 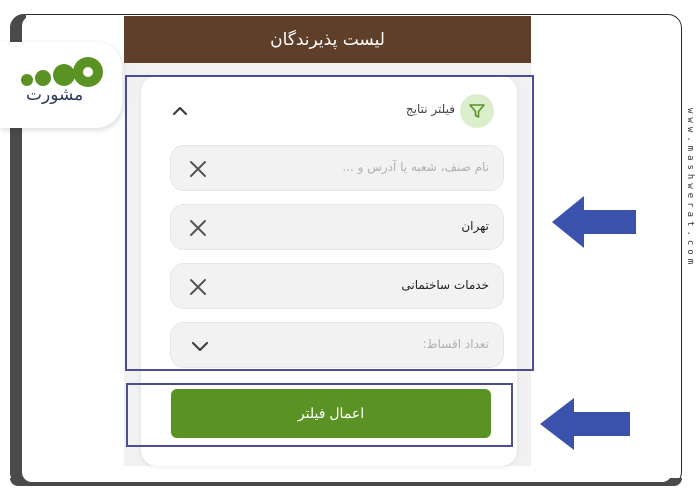 I want to click on brand-logo-text: مشورت, so click(x=55, y=95).